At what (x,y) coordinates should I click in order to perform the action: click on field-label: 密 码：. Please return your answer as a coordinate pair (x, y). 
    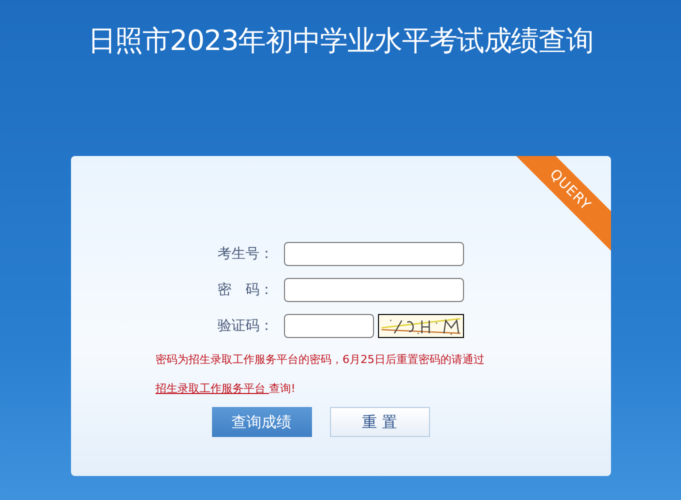
    Looking at the image, I should click on (245, 290).